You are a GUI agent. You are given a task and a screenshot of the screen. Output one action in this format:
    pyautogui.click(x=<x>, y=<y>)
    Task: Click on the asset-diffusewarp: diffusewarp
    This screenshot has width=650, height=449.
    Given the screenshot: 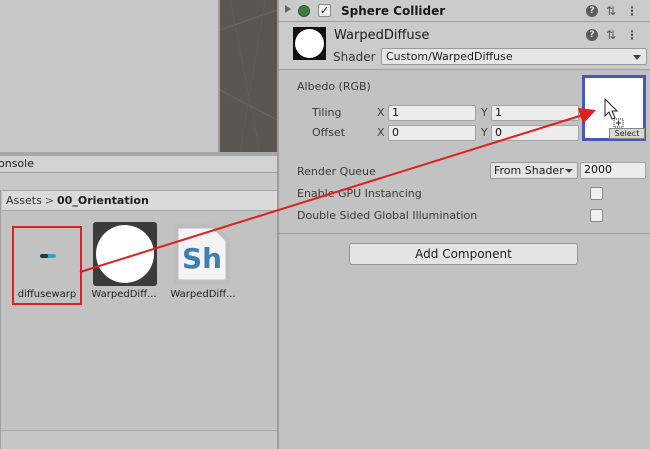 What is the action you would take?
    pyautogui.click(x=47, y=265)
    